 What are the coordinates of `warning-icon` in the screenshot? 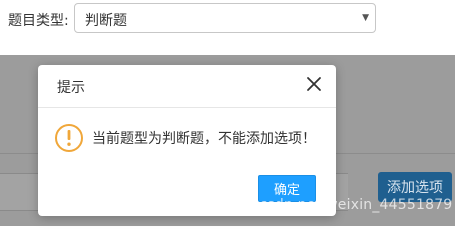 It's located at (69, 138).